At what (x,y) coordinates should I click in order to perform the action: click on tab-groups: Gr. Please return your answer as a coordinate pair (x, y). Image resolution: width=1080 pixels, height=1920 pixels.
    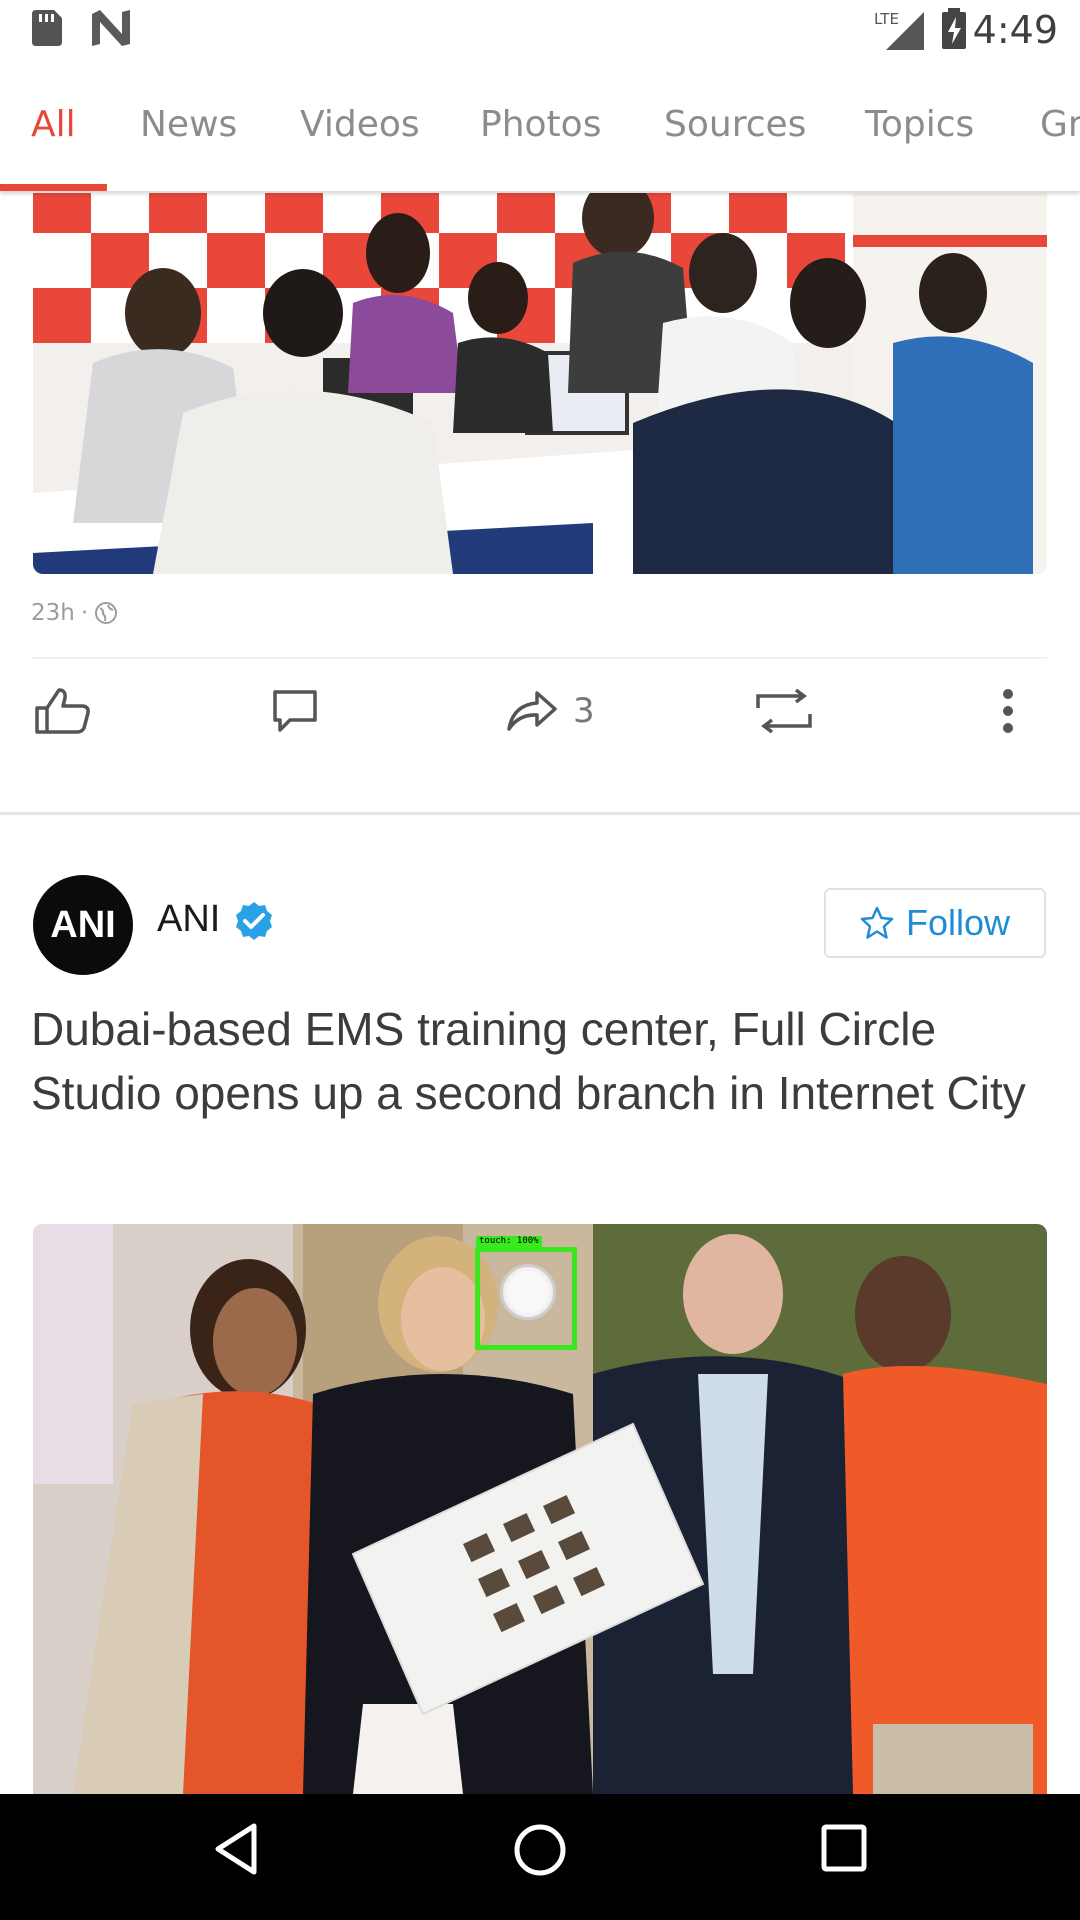
    Looking at the image, I should click on (1060, 124).